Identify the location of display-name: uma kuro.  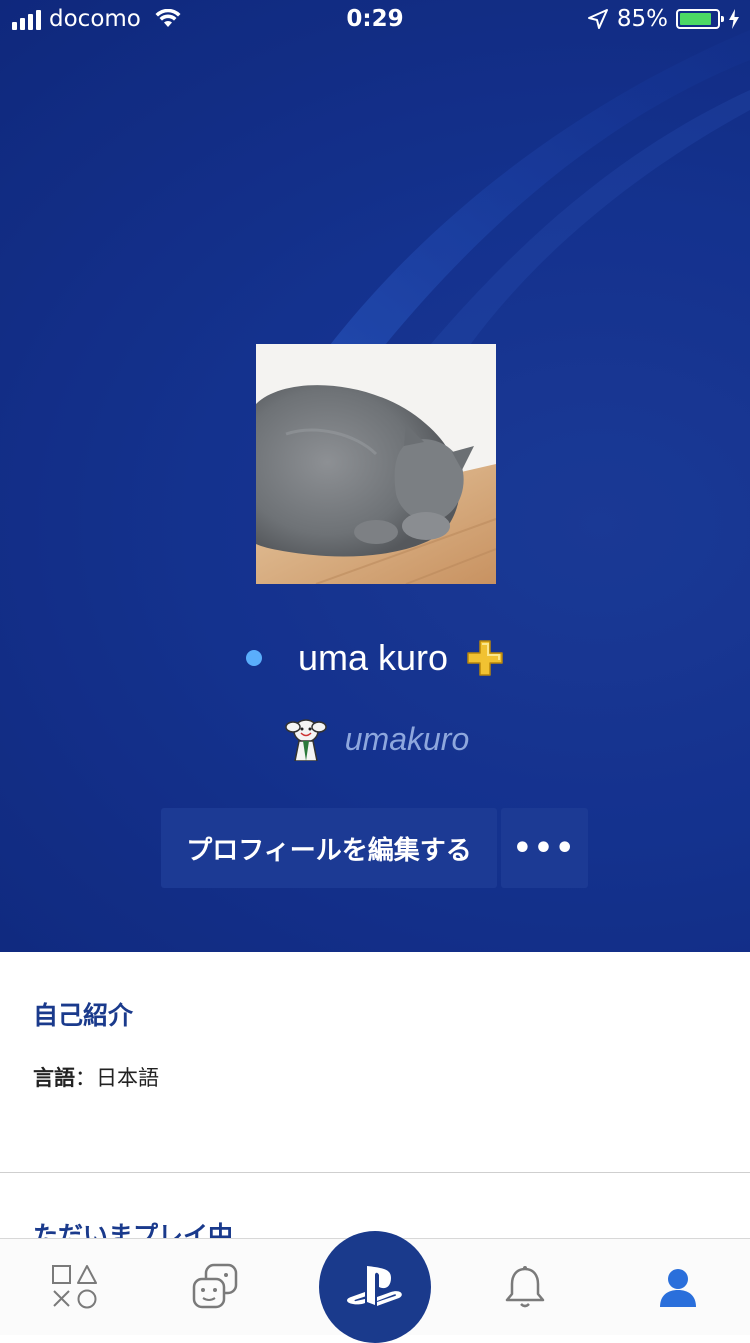
(373, 657).